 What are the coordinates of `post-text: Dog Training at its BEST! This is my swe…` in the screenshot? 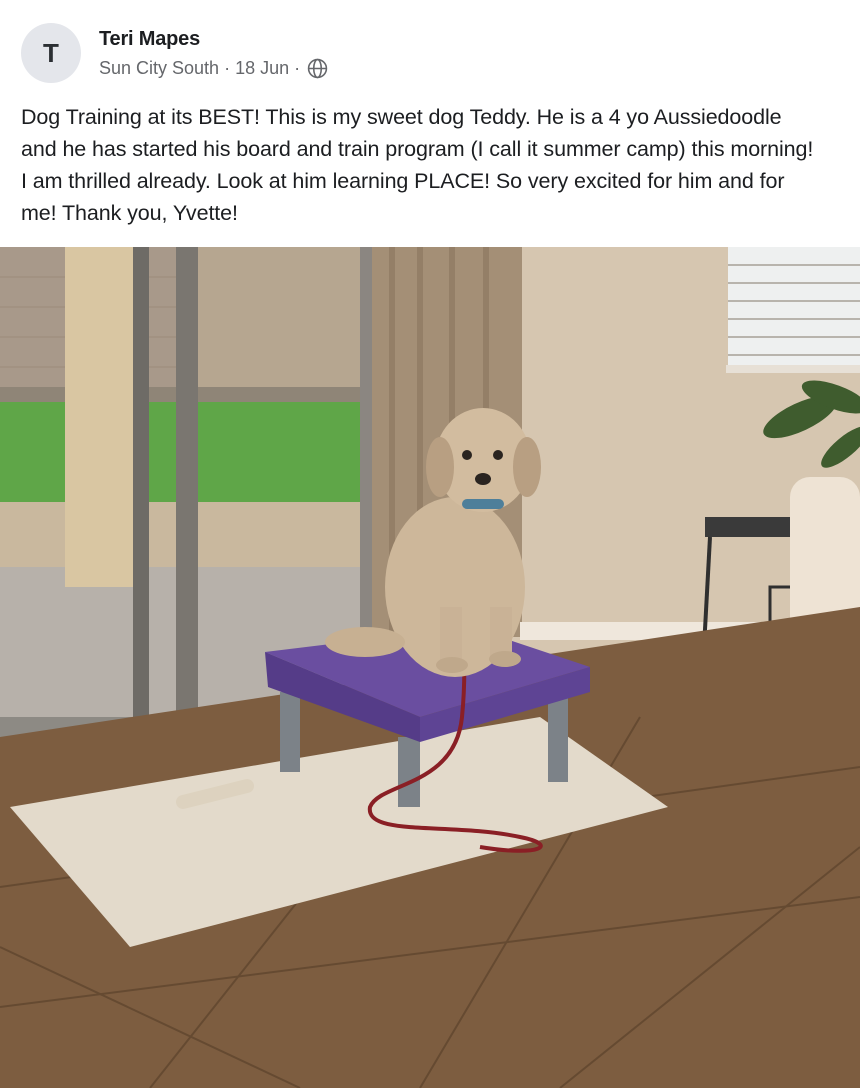 It's located at (417, 165).